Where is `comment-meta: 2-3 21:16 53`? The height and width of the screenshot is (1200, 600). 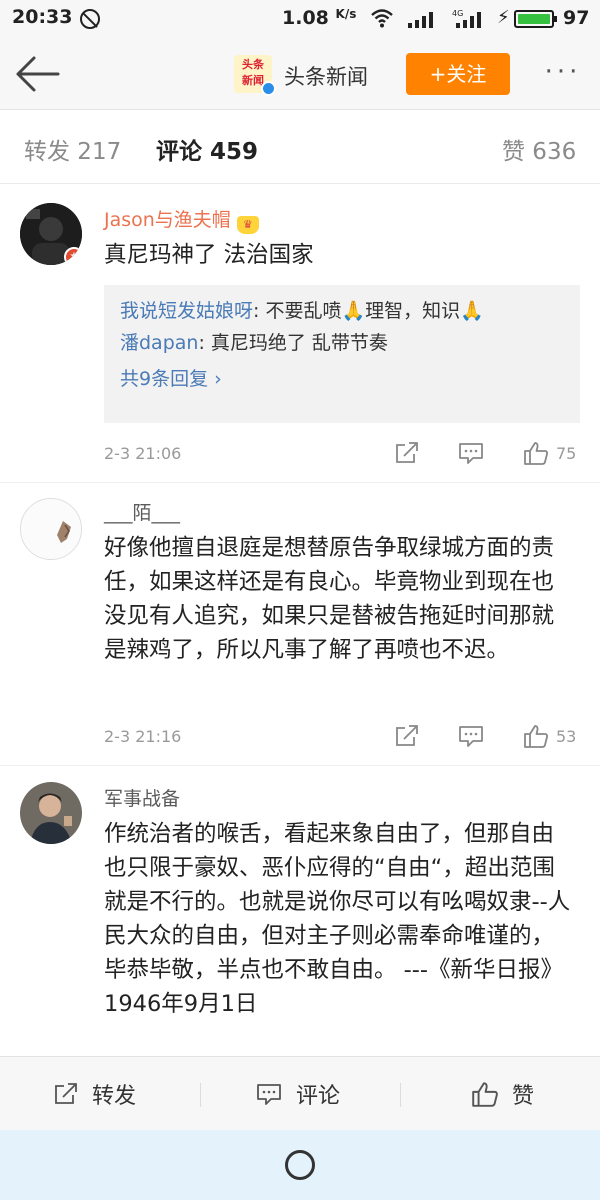
comment-meta: 2-3 21:16 53 is located at coordinates (342, 736).